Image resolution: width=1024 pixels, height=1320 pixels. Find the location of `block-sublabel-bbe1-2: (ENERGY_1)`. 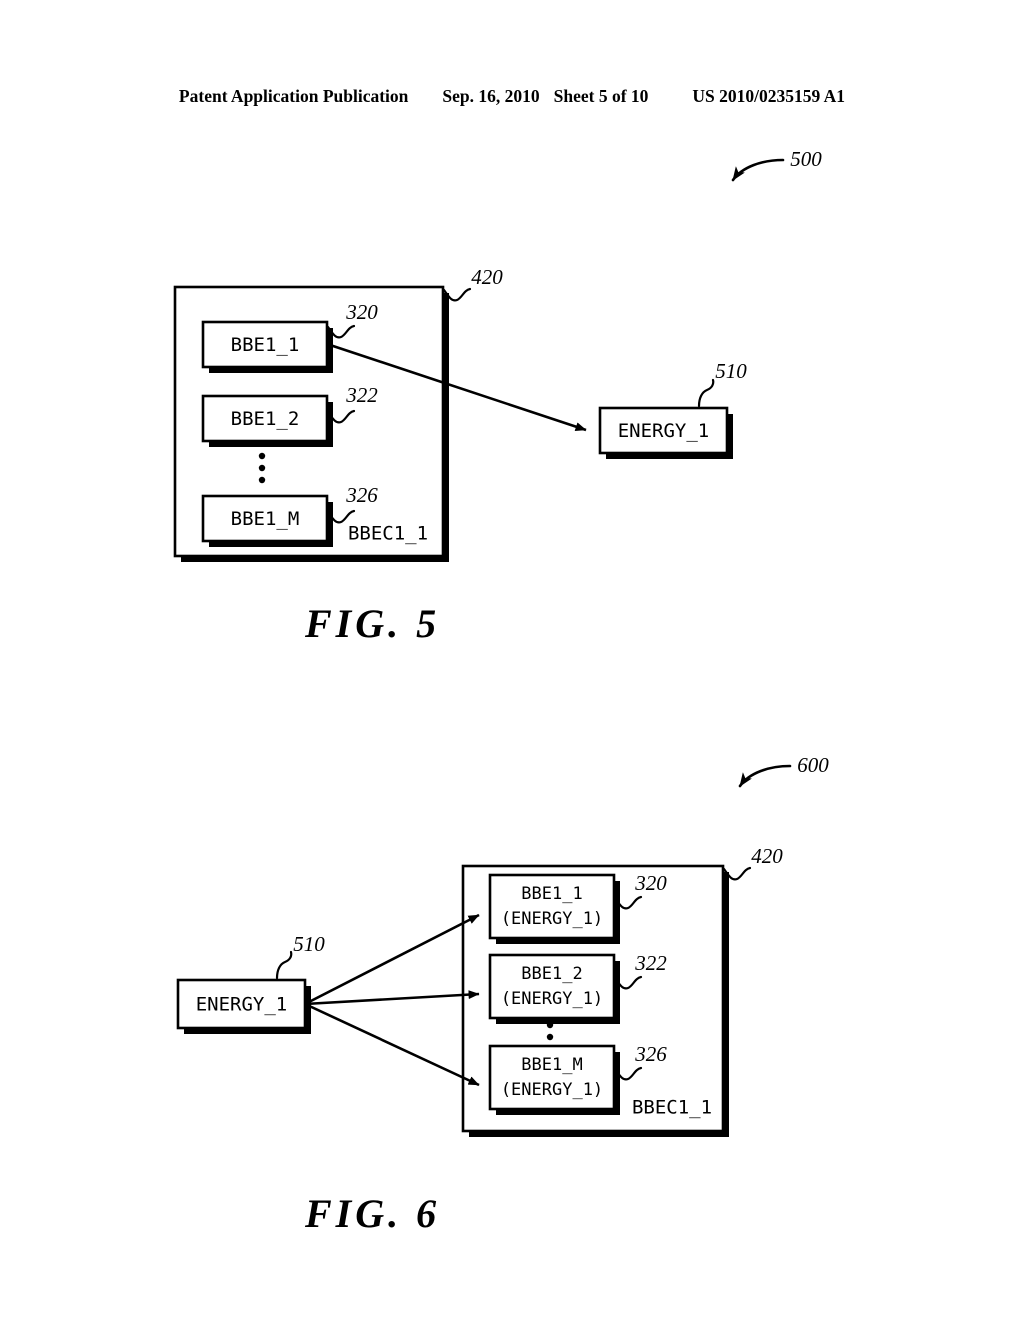

block-sublabel-bbe1-2: (ENERGY_1) is located at coordinates (552, 999).